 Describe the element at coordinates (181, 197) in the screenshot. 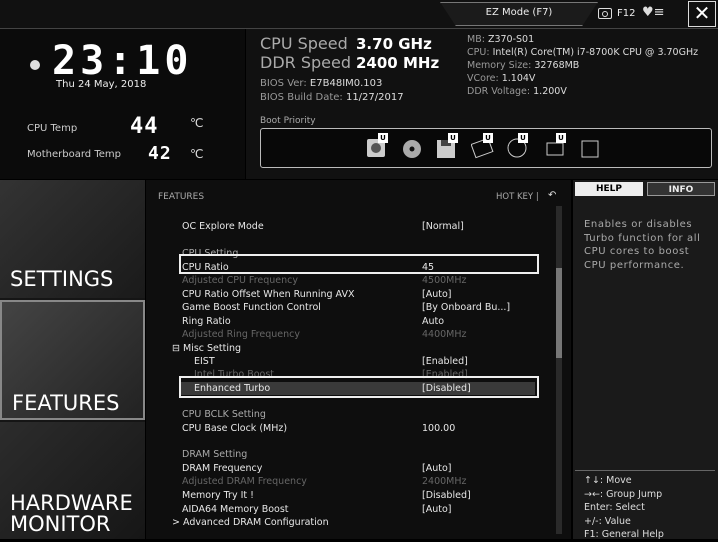

I see `page-title: FEATURES` at that location.